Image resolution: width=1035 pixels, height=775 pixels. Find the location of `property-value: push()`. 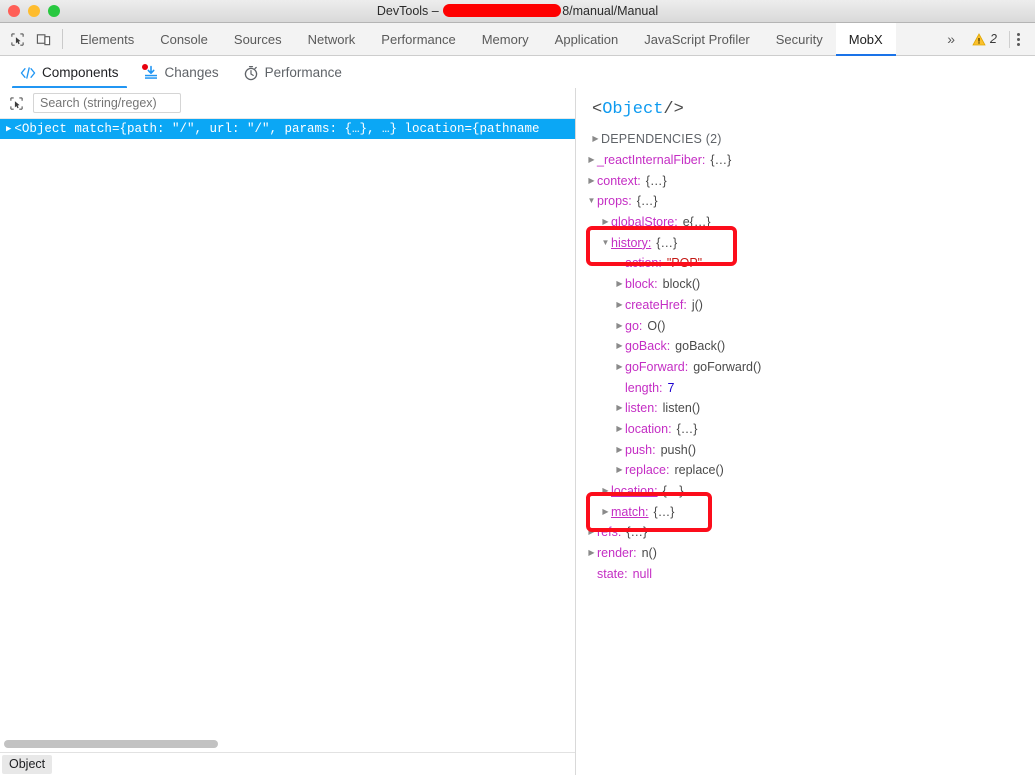

property-value: push() is located at coordinates (678, 449).